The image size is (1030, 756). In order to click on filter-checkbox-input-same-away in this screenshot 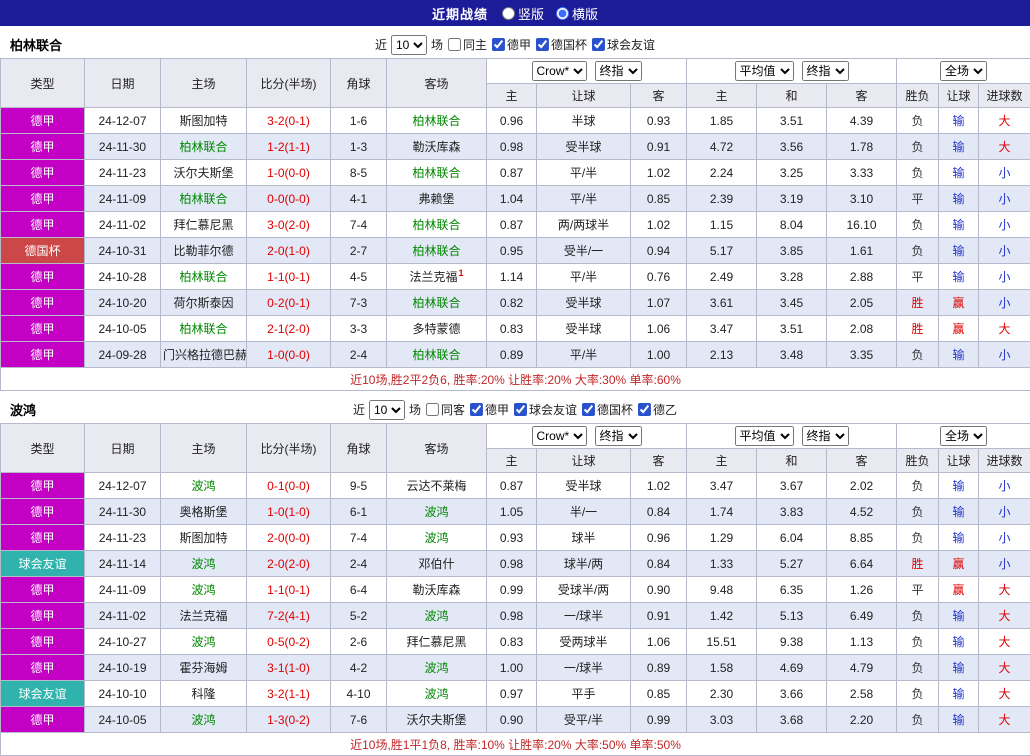, I will do `click(432, 409)`.